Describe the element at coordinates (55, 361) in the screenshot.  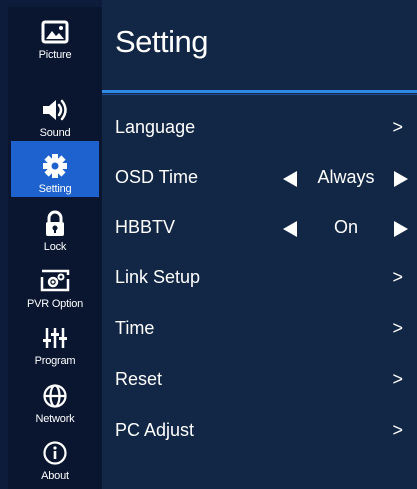
I see `sidebar-item-label: Program` at that location.